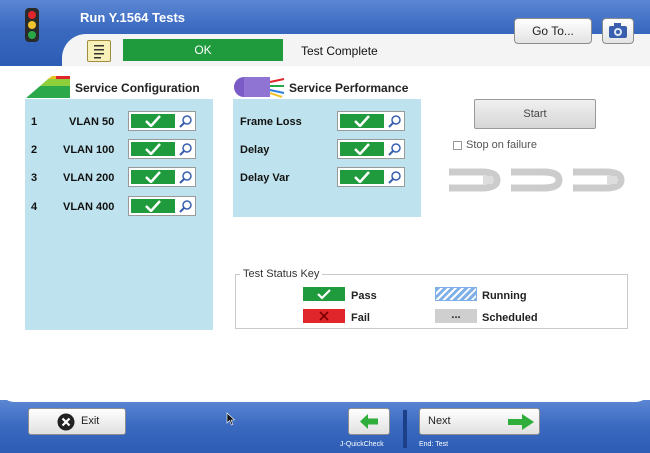 This screenshot has width=650, height=453. Describe the element at coordinates (137, 88) in the screenshot. I see `service-config-title: Service Configuration` at that location.